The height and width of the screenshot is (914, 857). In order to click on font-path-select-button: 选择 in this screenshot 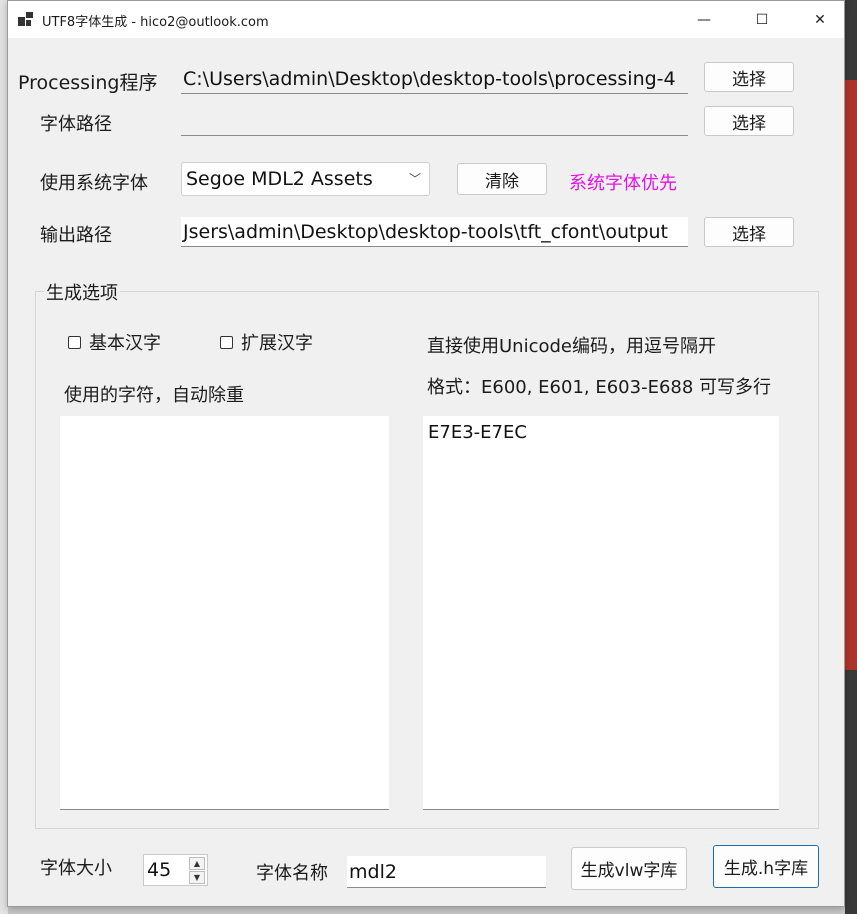, I will do `click(749, 121)`.